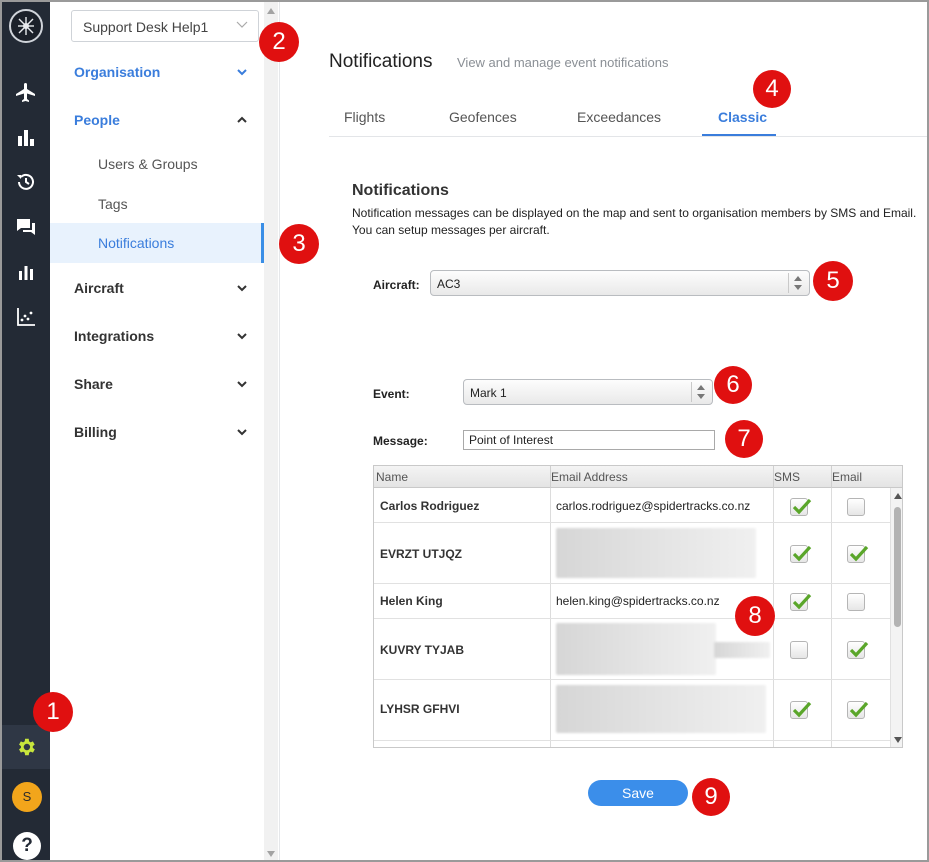 Image resolution: width=929 pixels, height=862 pixels. Describe the element at coordinates (653, 506) in the screenshot. I see `recipient-email: carlos.rodriguez@spidertracks.co.nz` at that location.